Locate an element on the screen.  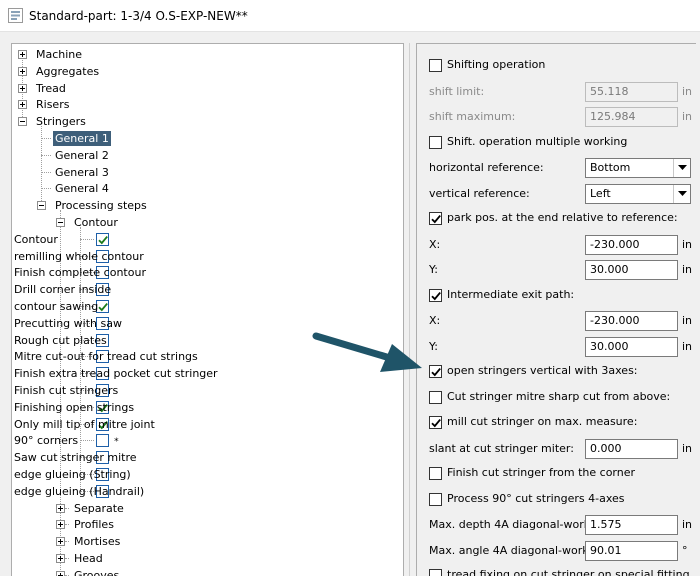
checkbox-cut-stringer-mitre-sharp-cut-from-above is located at coordinates (435, 397).